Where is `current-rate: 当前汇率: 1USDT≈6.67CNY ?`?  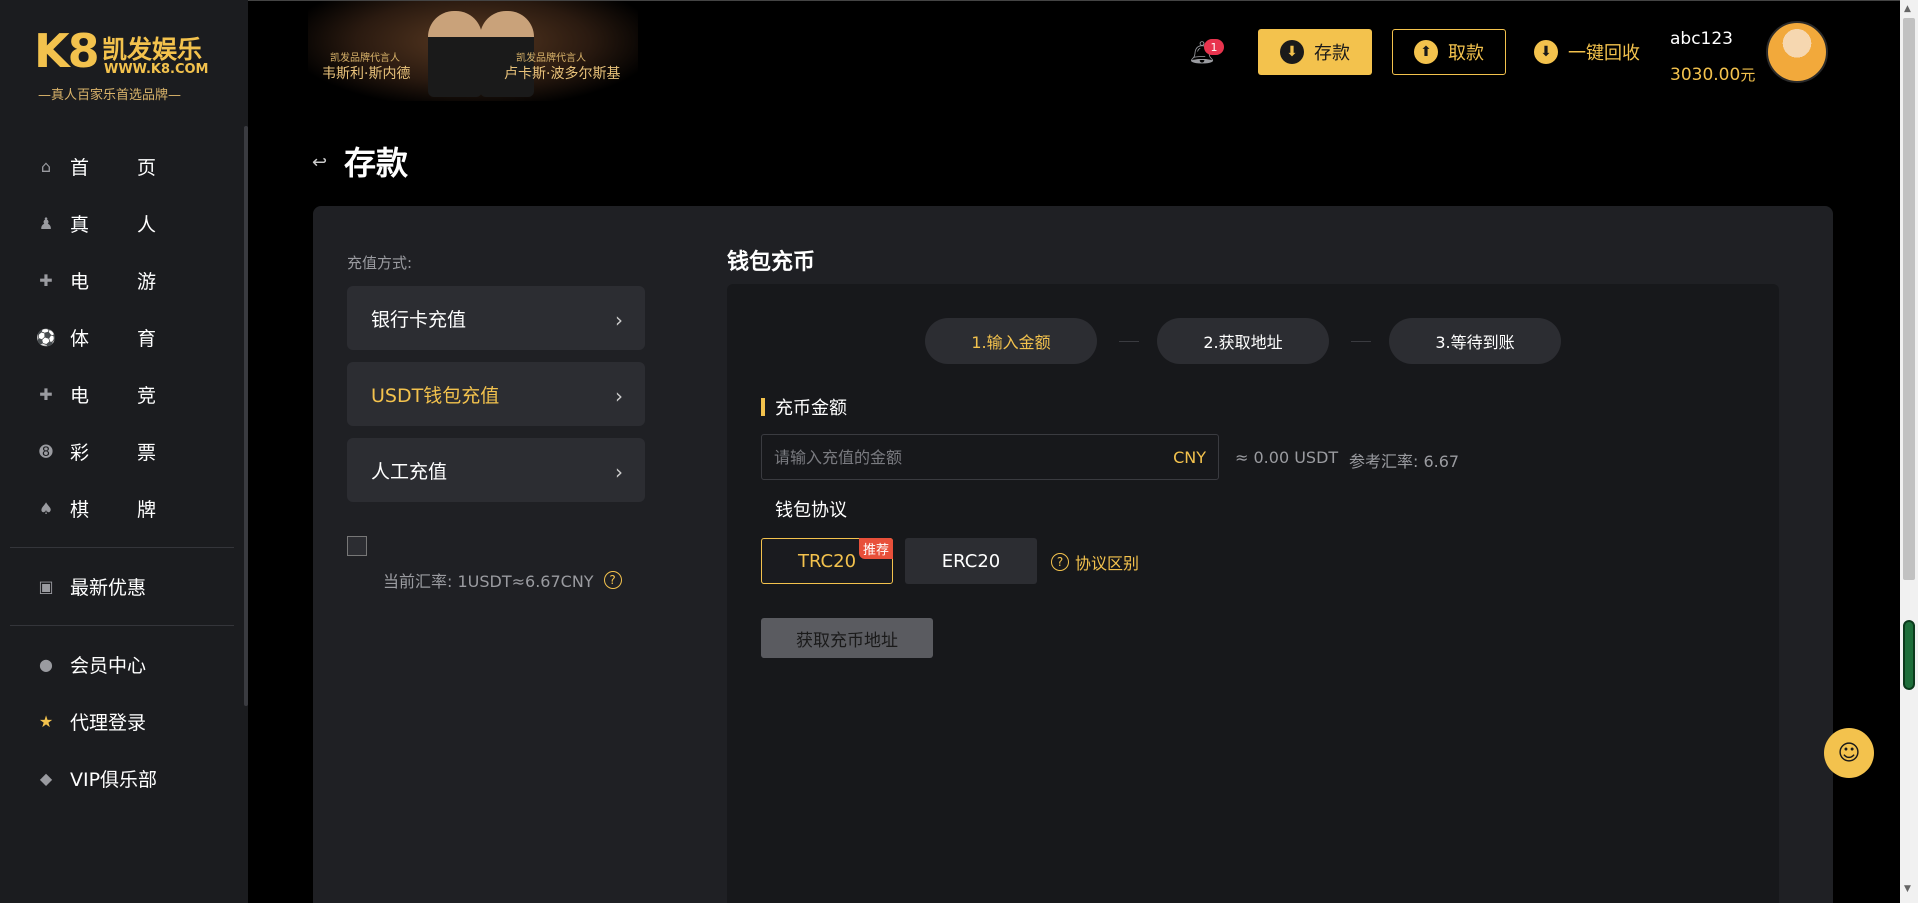
current-rate: 当前汇率: 1USDT≈6.67CNY ? is located at coordinates (502, 580).